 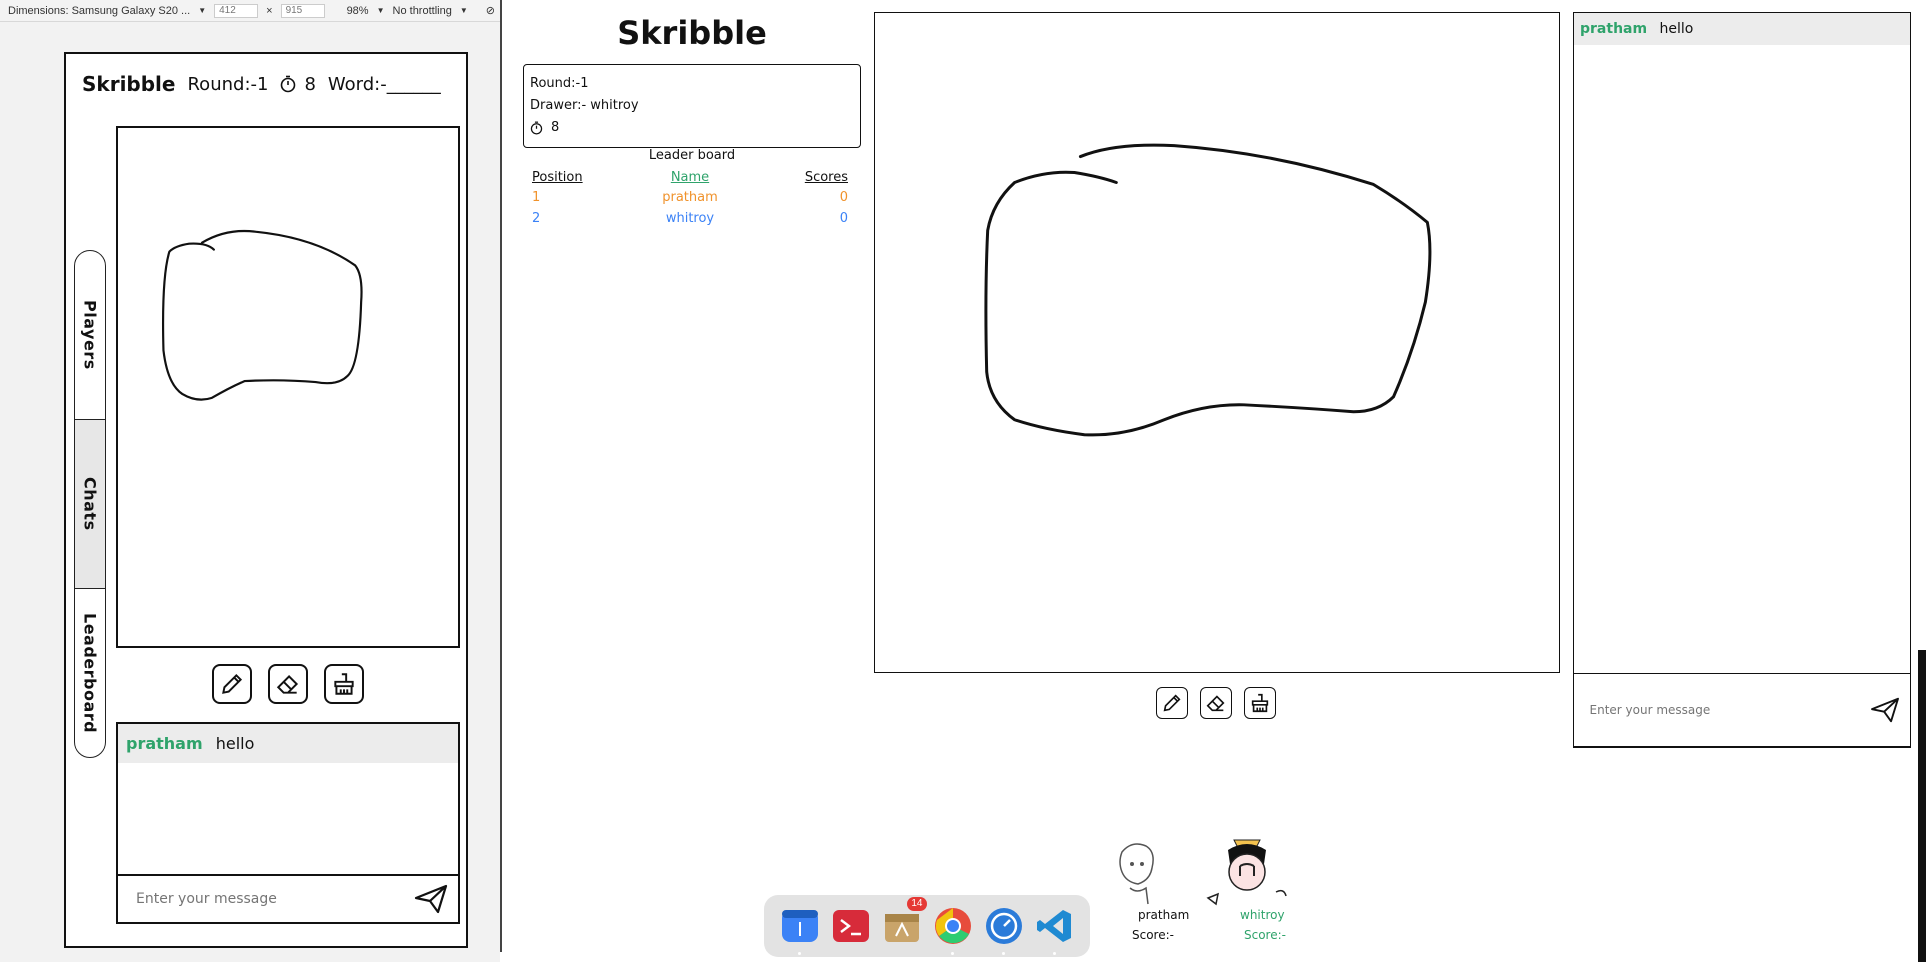 What do you see at coordinates (1741, 380) in the screenshot?
I see `chat-panel: pratham hello` at bounding box center [1741, 380].